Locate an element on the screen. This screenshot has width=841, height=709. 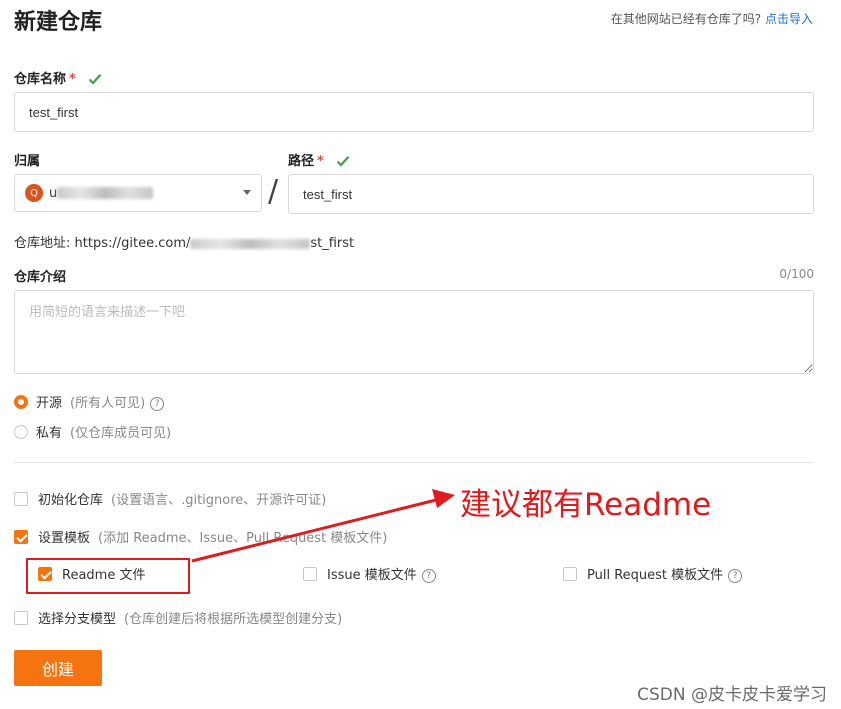
annotation-text: 建议都有Readme is located at coordinates (586, 505).